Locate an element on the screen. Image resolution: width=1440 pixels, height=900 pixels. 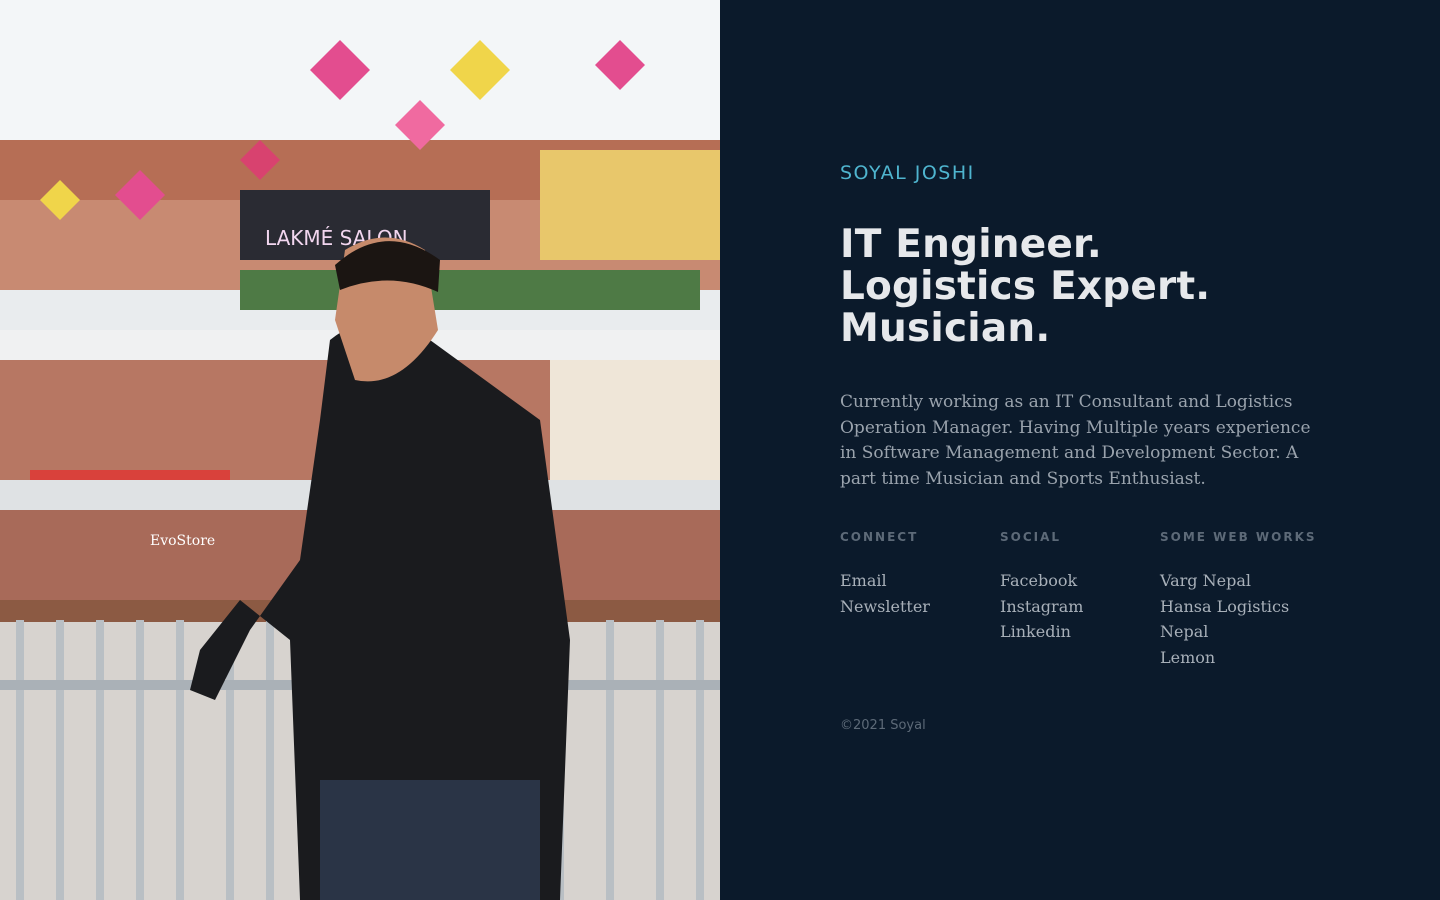
social-heading: SOCIAL is located at coordinates (1031, 537).